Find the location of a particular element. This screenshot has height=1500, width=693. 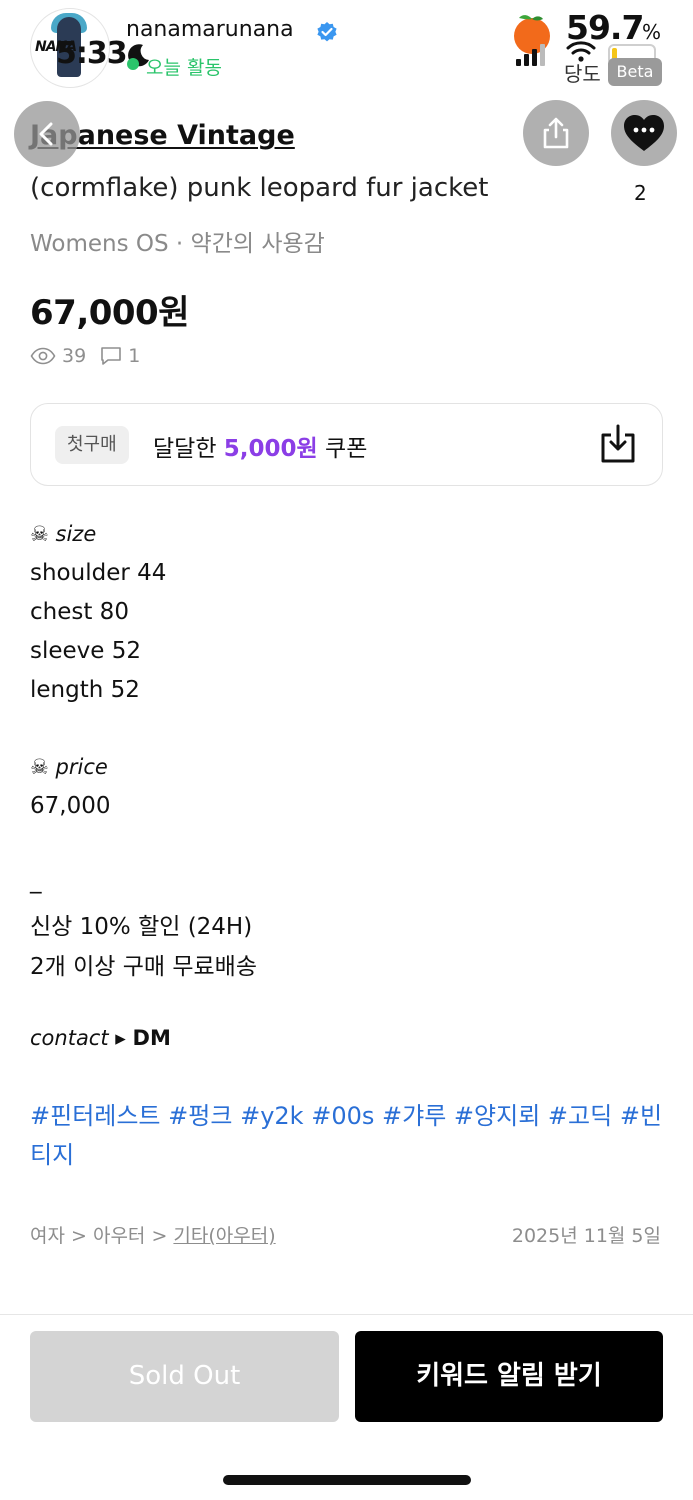

heart-icon is located at coordinates (644, 133).